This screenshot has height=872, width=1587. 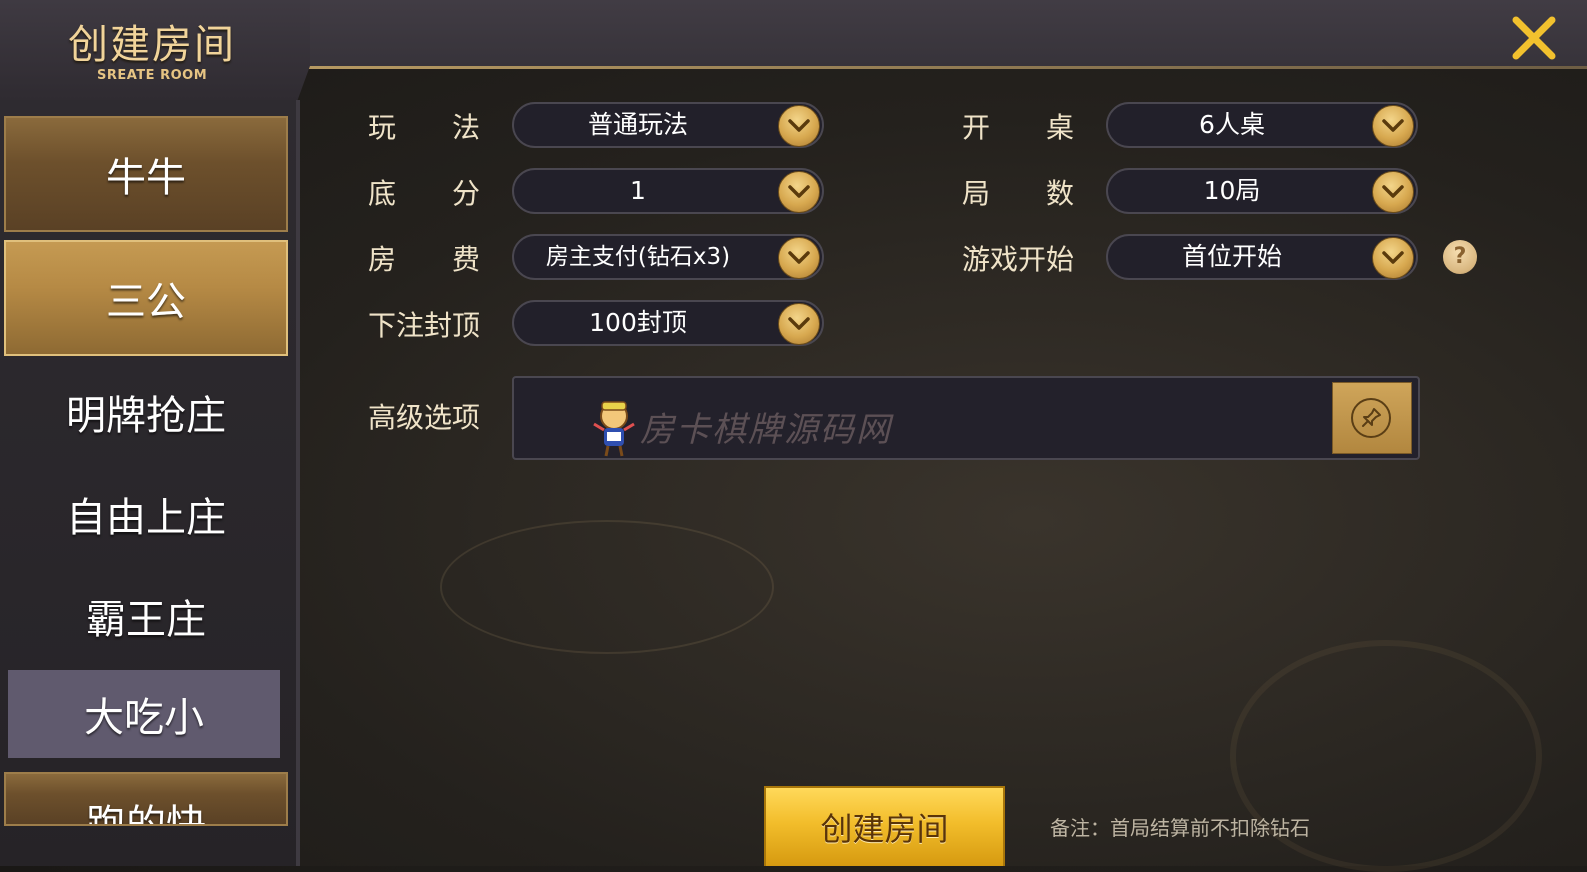 What do you see at coordinates (1262, 191) in the screenshot?
I see `rounds-select: 10局` at bounding box center [1262, 191].